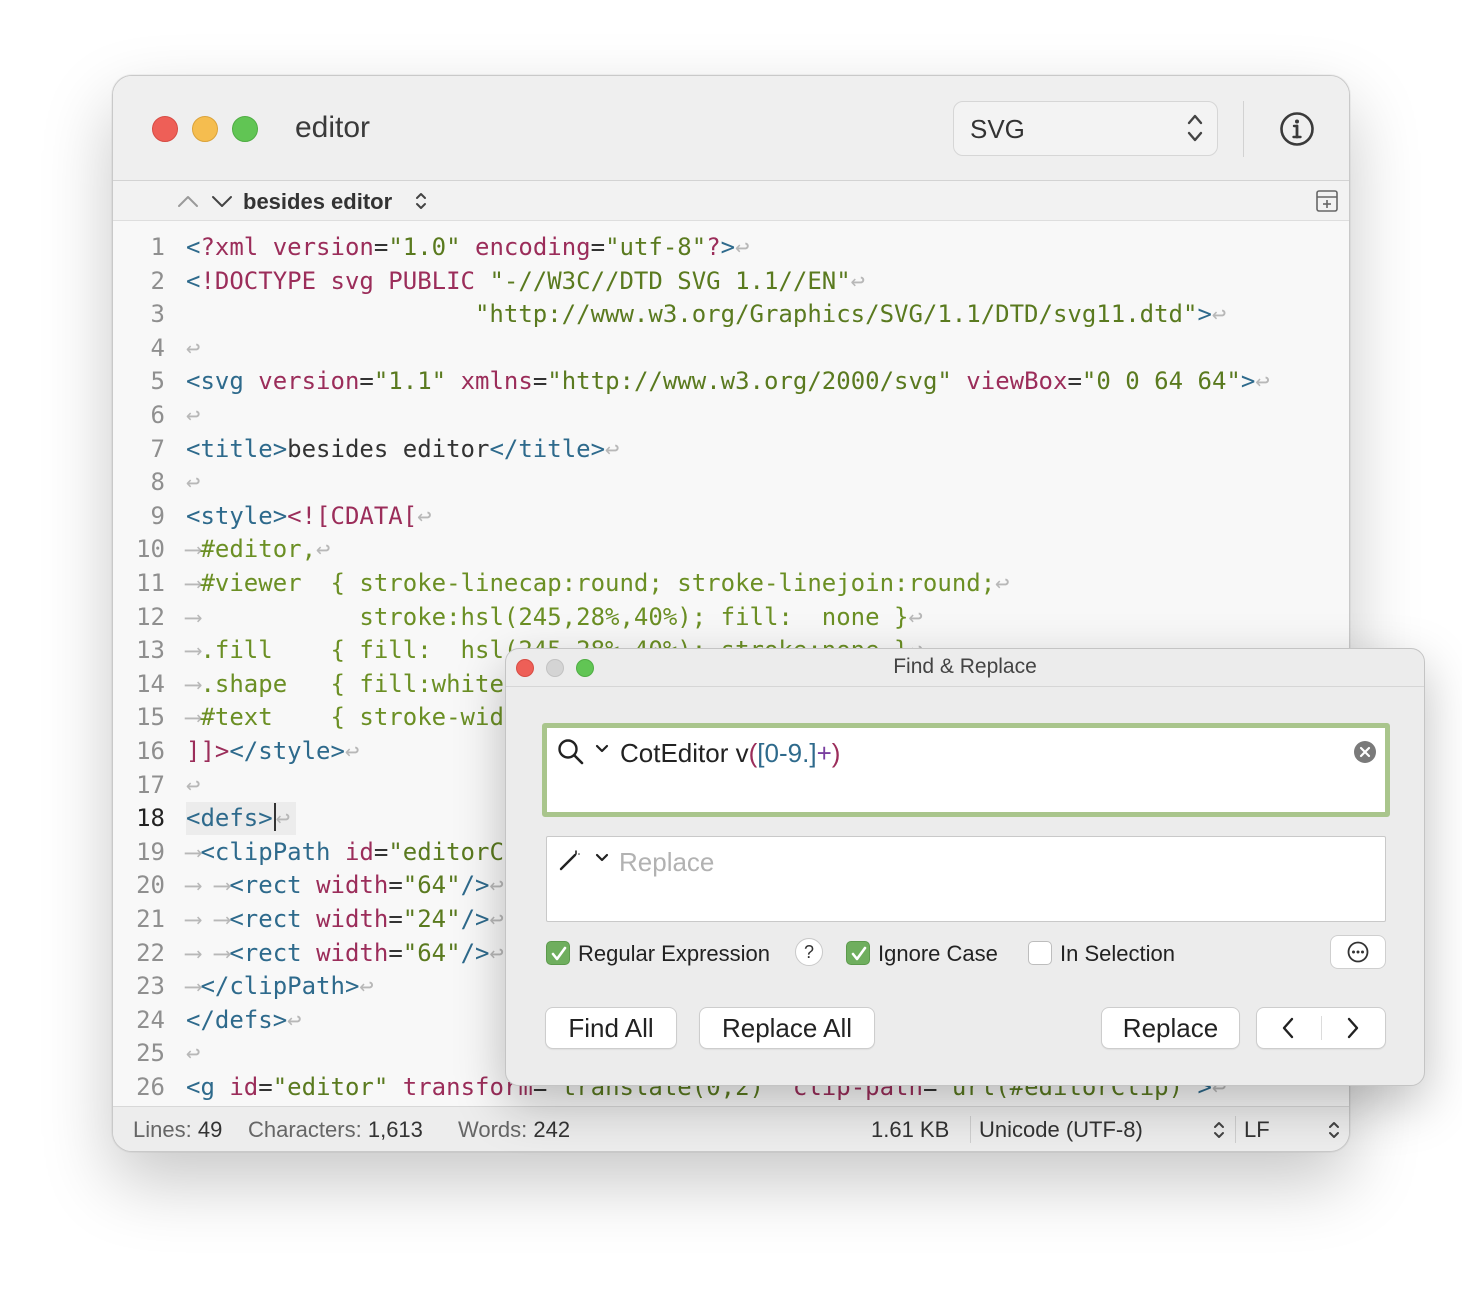  What do you see at coordinates (938, 954) in the screenshot?
I see `ignore-case-label: Ignore Case` at bounding box center [938, 954].